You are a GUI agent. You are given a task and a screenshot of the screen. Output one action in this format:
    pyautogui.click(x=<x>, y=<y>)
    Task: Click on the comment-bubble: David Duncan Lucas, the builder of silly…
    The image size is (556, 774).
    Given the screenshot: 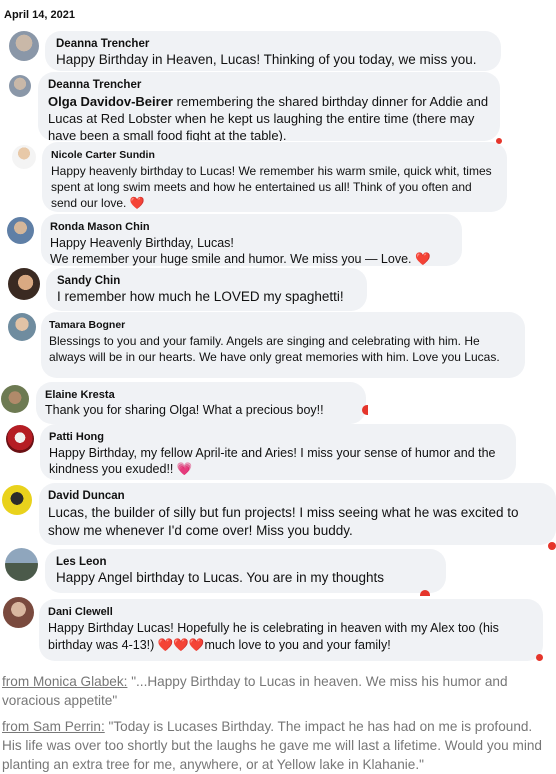 What is the action you would take?
    pyautogui.click(x=297, y=514)
    